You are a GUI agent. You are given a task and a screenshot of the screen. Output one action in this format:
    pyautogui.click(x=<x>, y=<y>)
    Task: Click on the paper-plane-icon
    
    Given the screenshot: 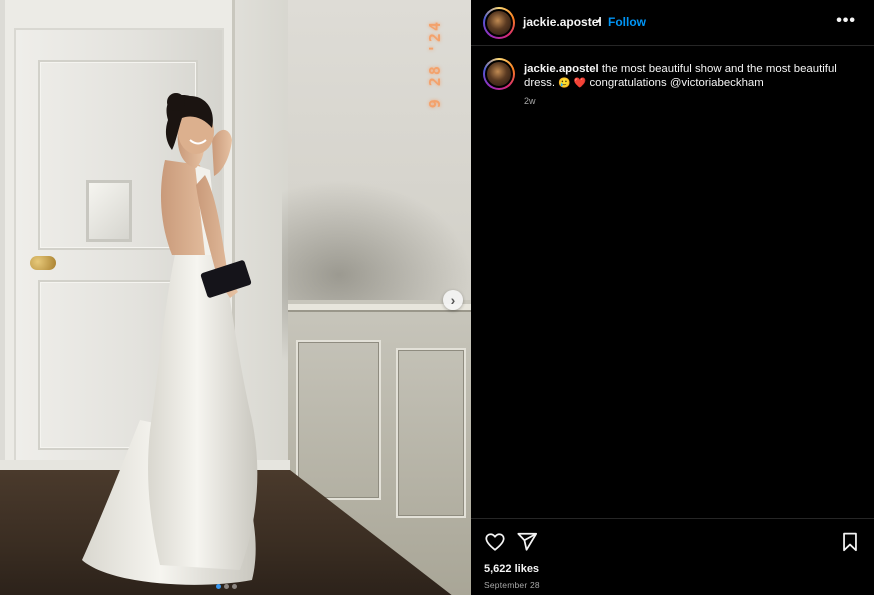 What is the action you would take?
    pyautogui.click(x=527, y=542)
    